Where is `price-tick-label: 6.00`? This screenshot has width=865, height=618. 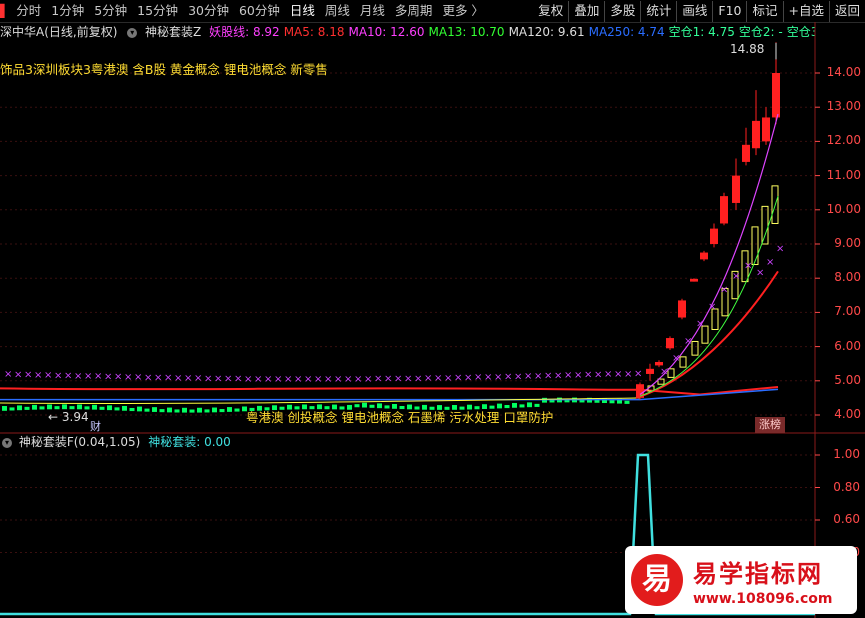 price-tick-label: 6.00 is located at coordinates (847, 345).